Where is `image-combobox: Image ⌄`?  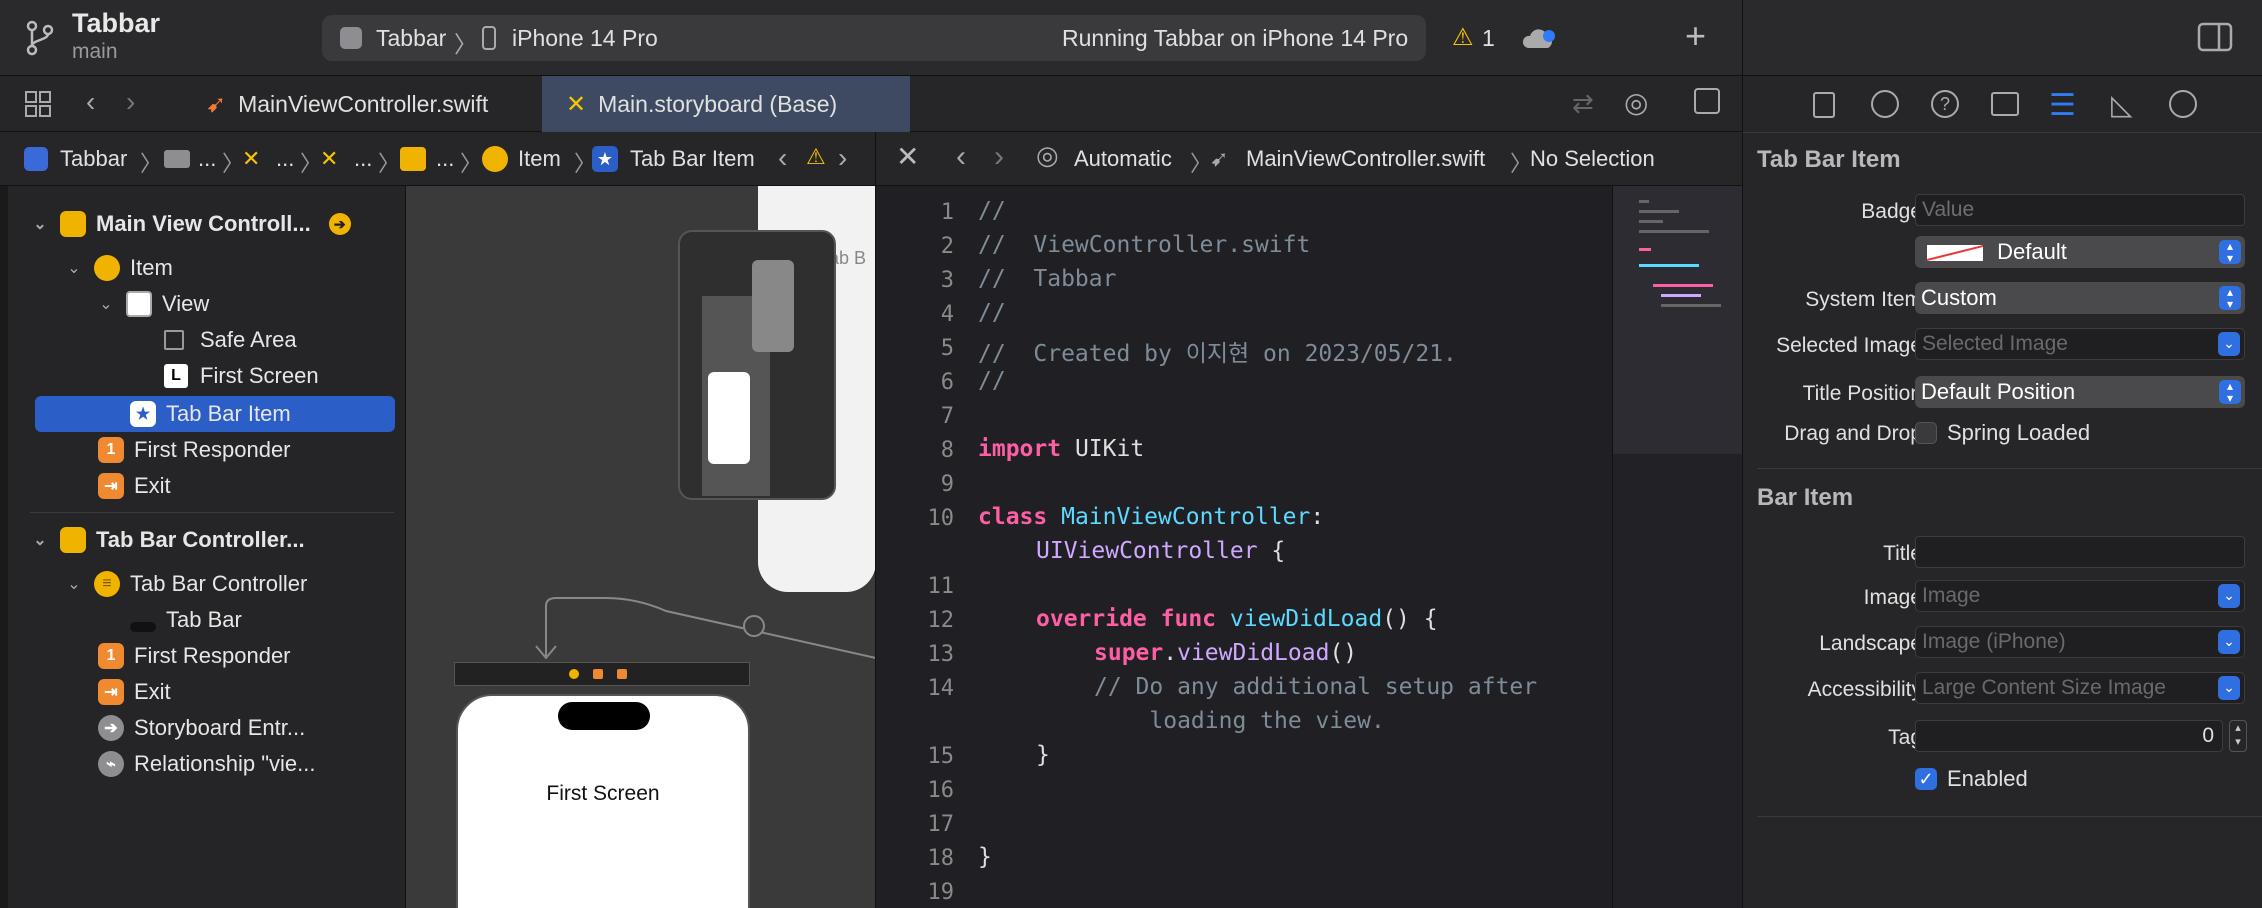
image-combobox: Image ⌄ is located at coordinates (2080, 596).